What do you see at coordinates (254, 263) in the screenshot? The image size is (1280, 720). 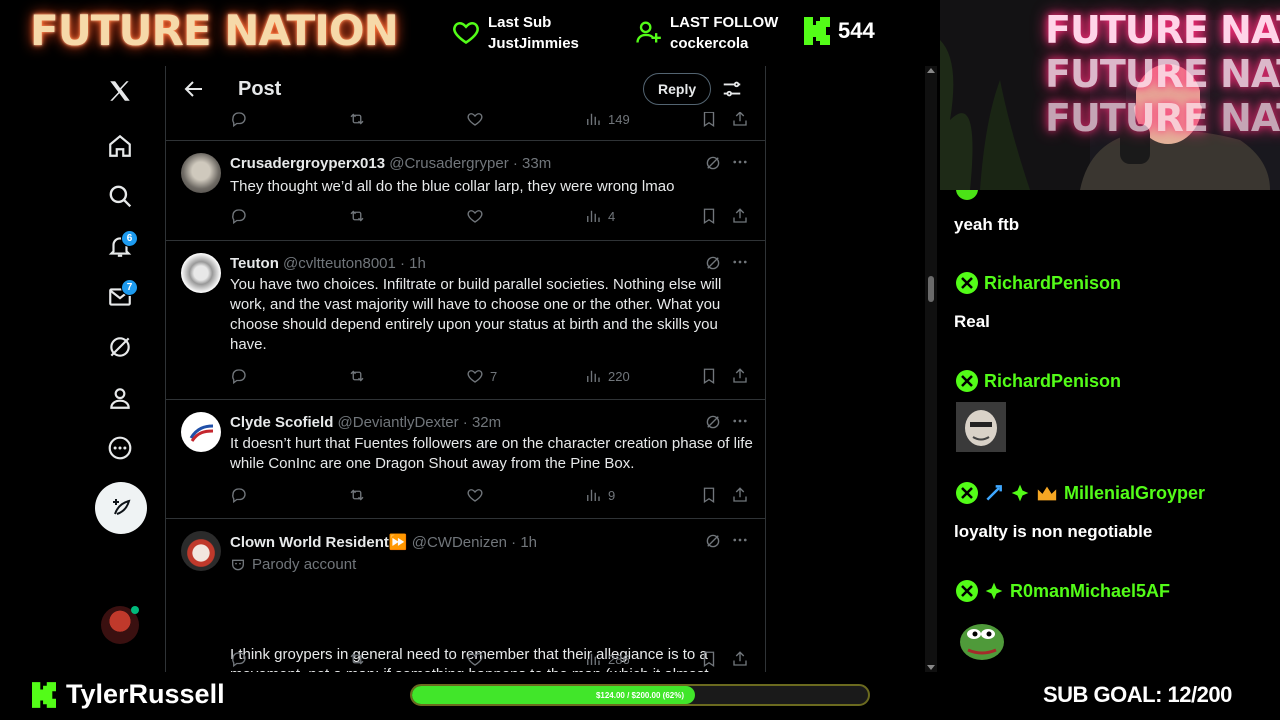 I see `author-name: Teuton` at bounding box center [254, 263].